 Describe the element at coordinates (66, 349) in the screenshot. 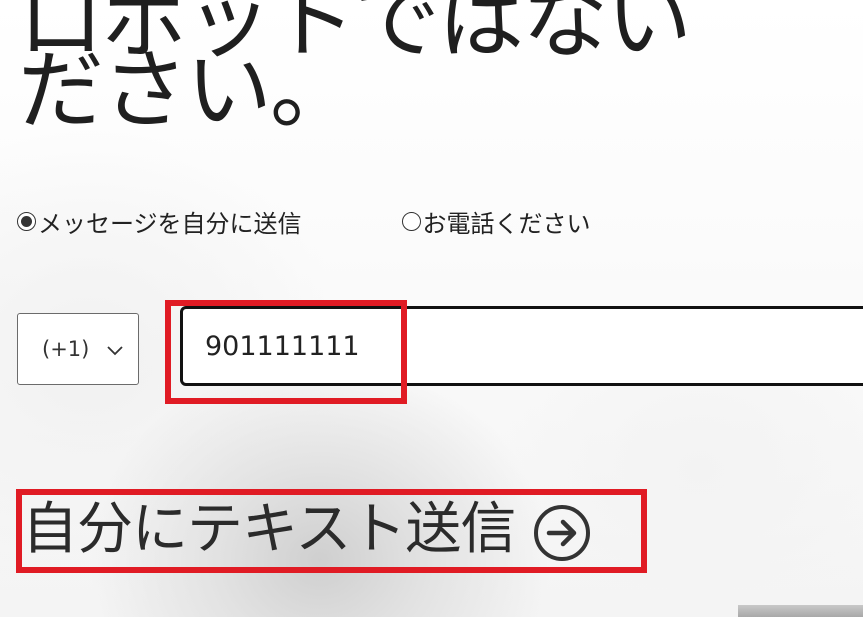

I see `country-code-value: (+1)` at that location.